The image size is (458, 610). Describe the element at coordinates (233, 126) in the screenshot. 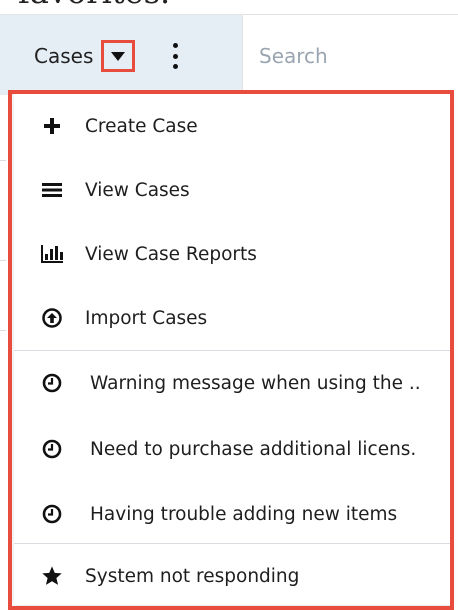

I see `menu-item-create-case: Create Case` at that location.